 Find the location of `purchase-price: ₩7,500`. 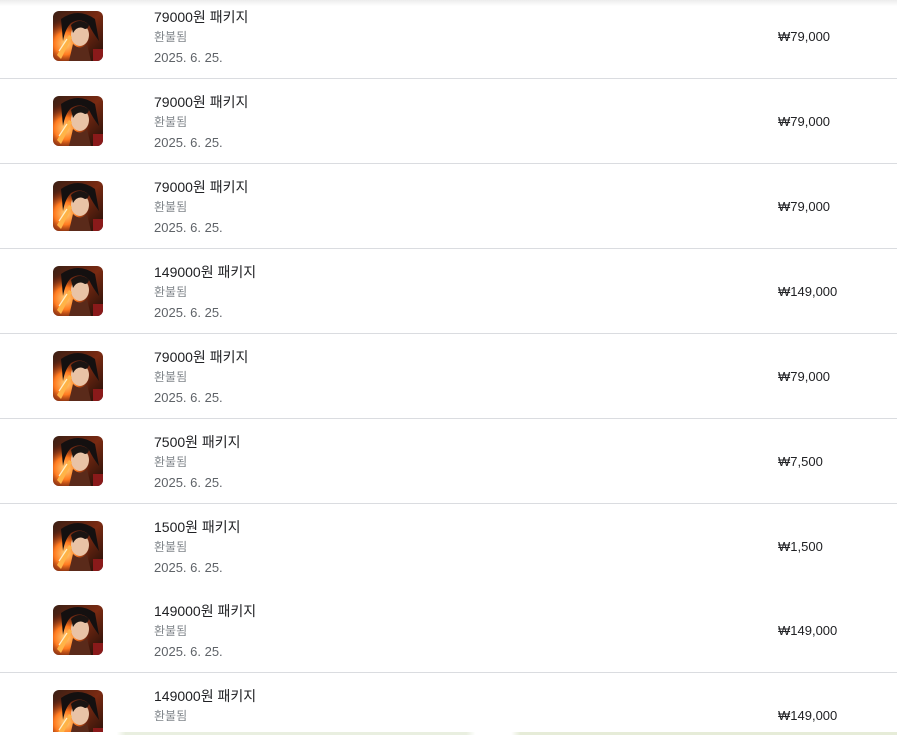

purchase-price: ₩7,500 is located at coordinates (800, 461).